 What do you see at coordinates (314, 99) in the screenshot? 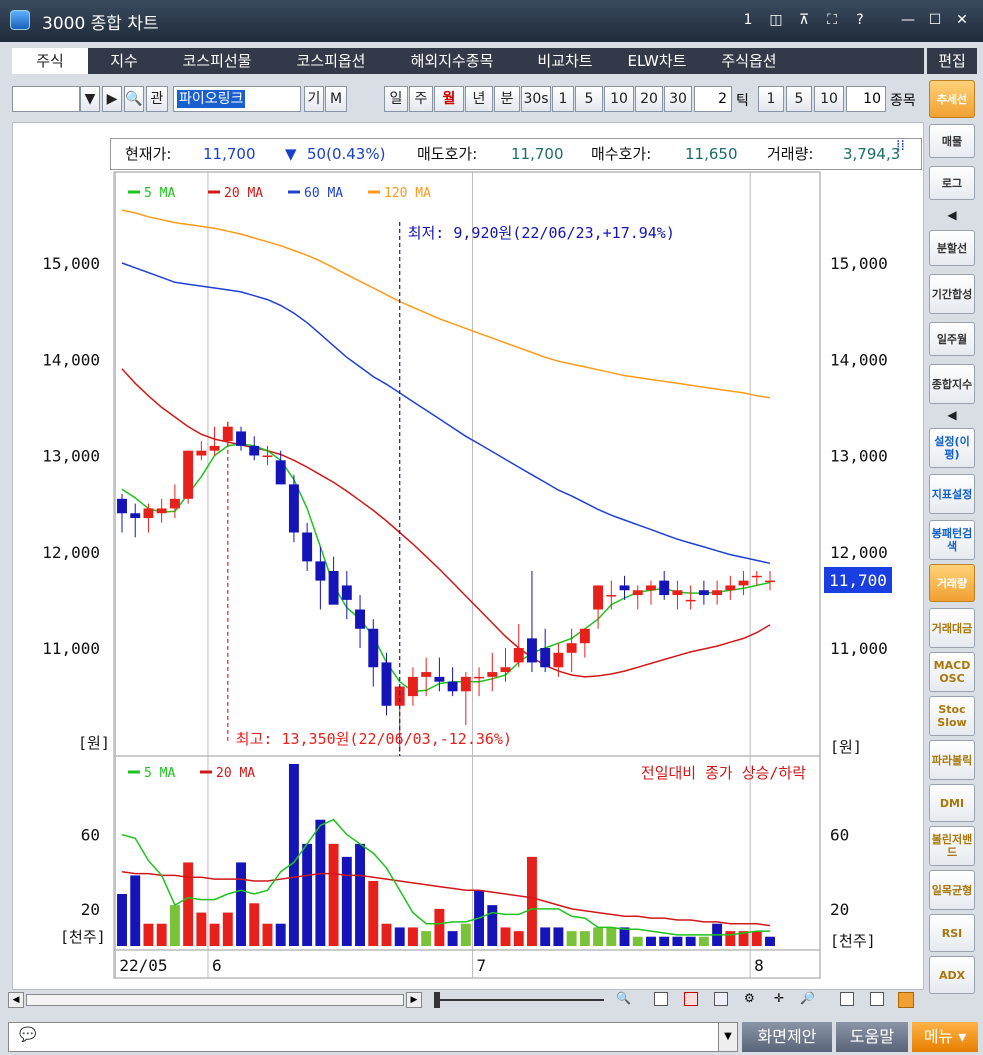
I see `gi-button: 기` at bounding box center [314, 99].